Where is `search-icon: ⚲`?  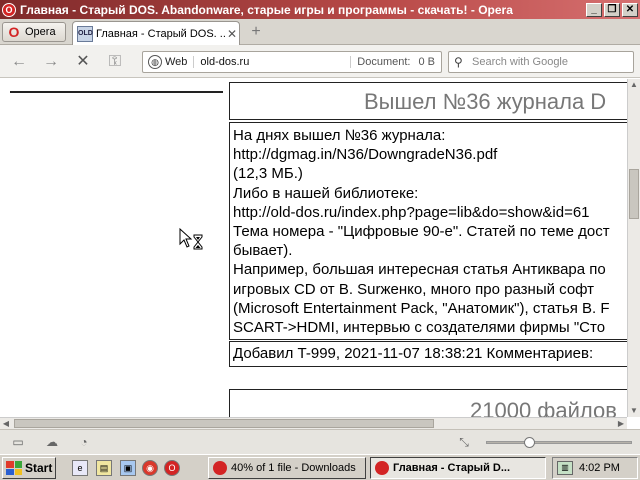
search-icon: ⚲ is located at coordinates (458, 62).